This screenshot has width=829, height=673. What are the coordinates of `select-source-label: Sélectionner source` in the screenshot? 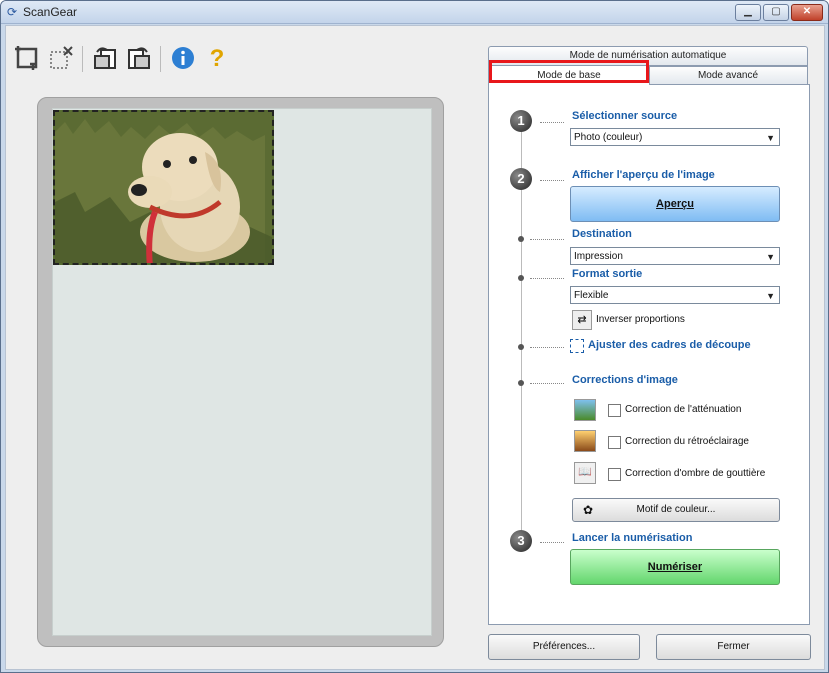 It's located at (625, 116).